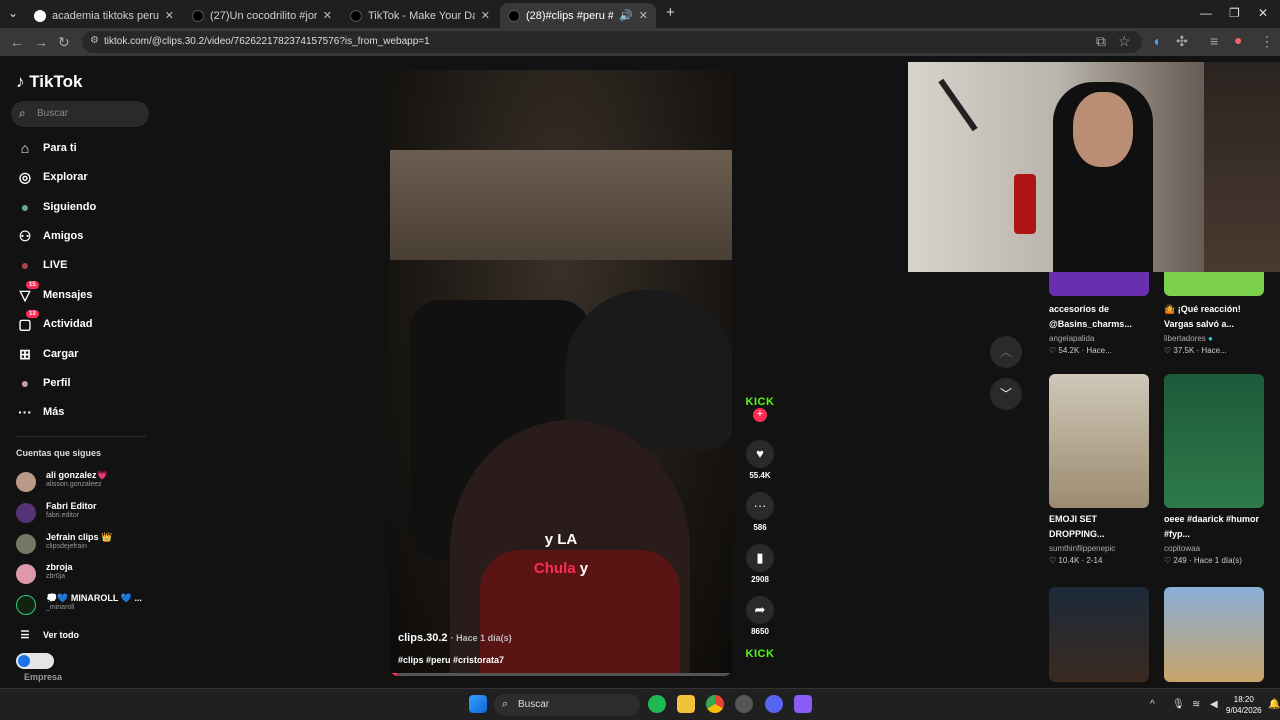 The width and height of the screenshot is (1280, 720). Describe the element at coordinates (54, 412) in the screenshot. I see `menu-label: Más` at that location.